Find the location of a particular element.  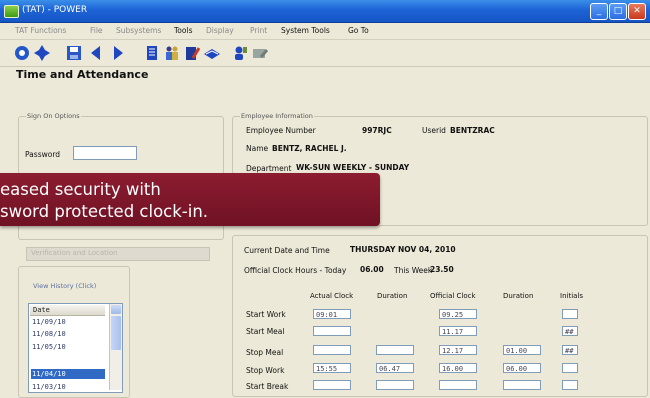

current-date-label: Current Date and Time is located at coordinates (287, 250).